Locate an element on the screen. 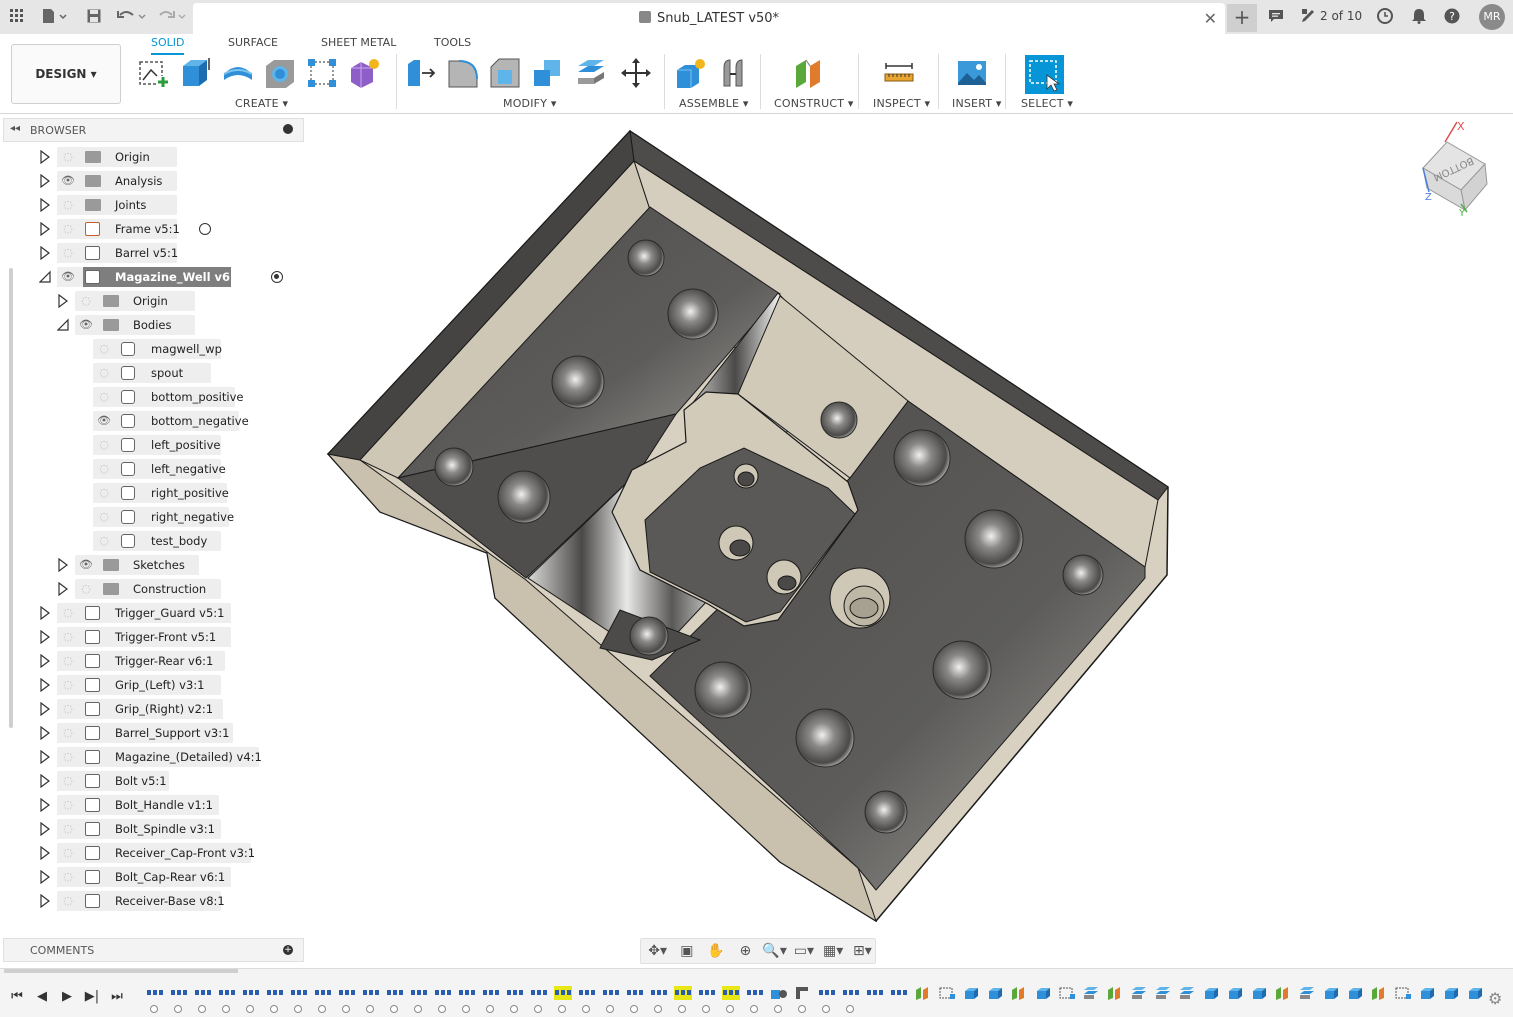  offset-plane-icon is located at coordinates (809, 73).